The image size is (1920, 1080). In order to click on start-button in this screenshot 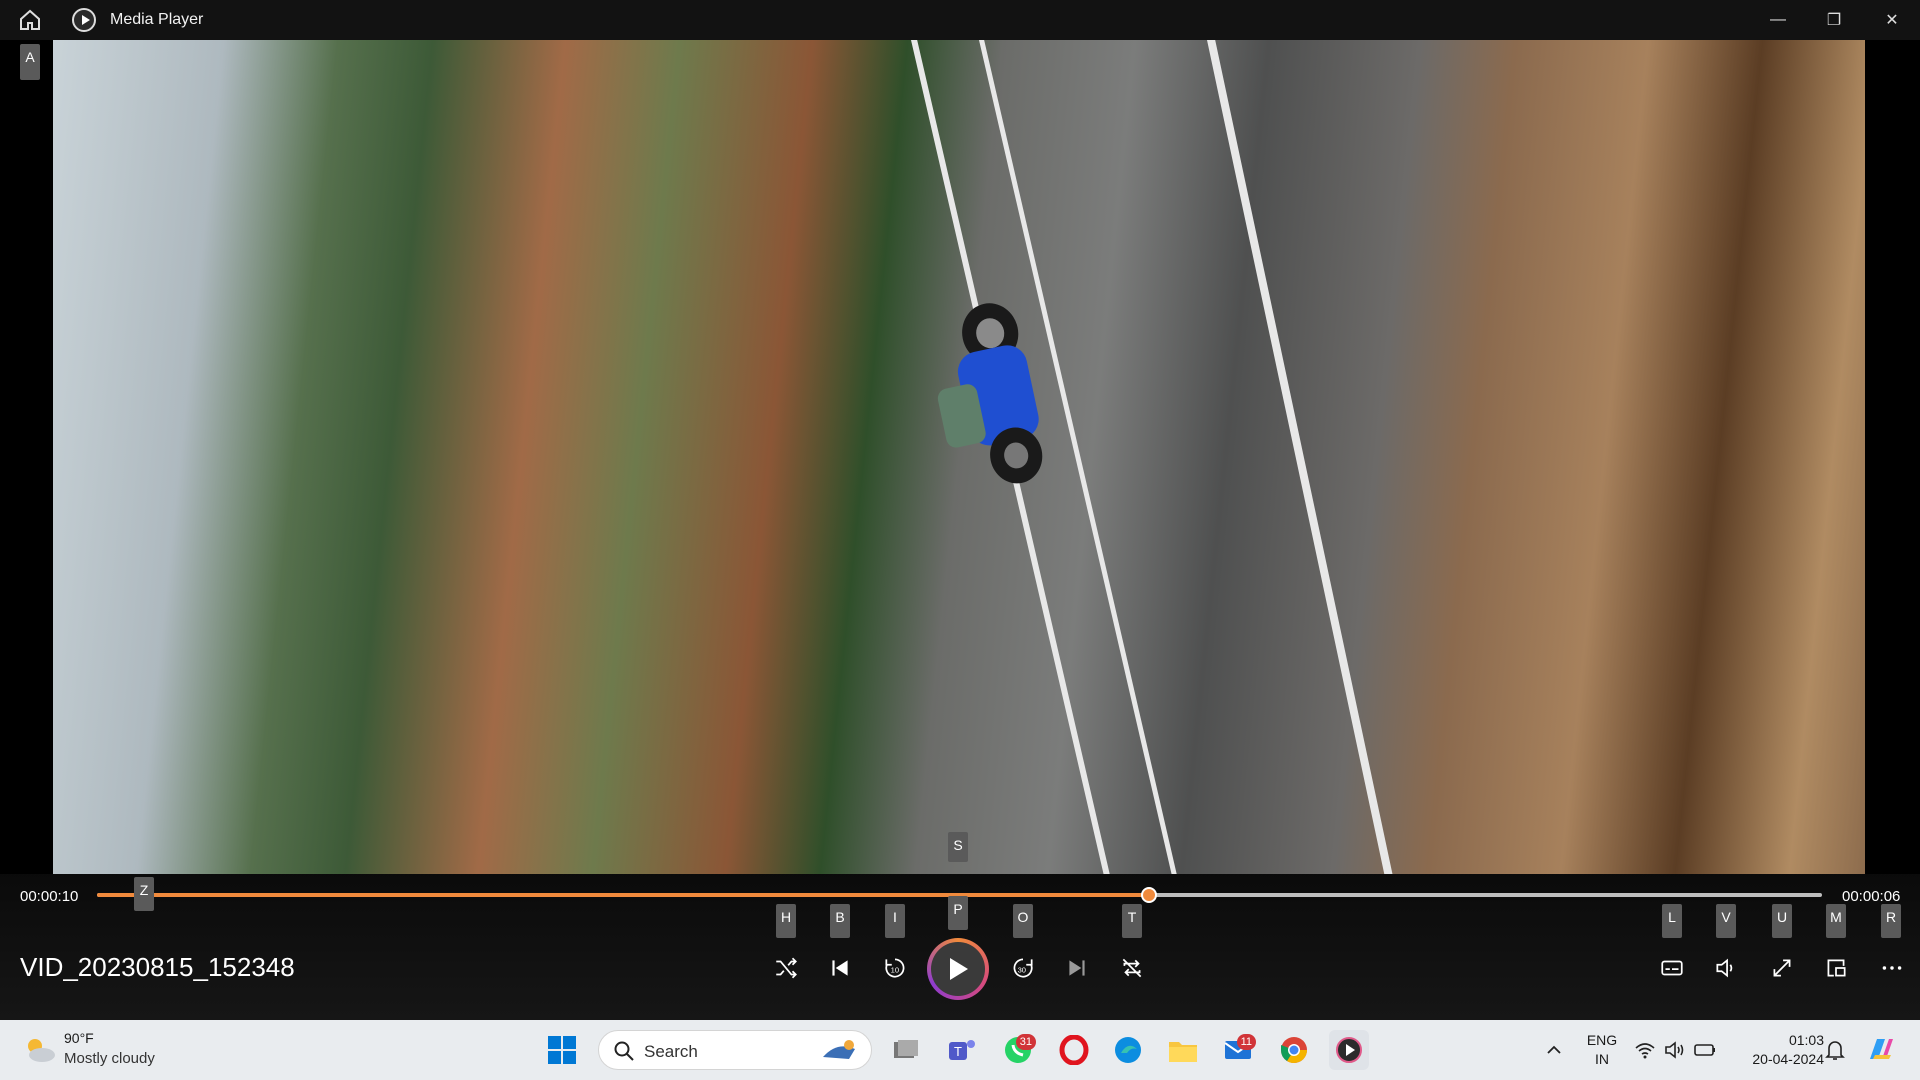, I will do `click(562, 1050)`.